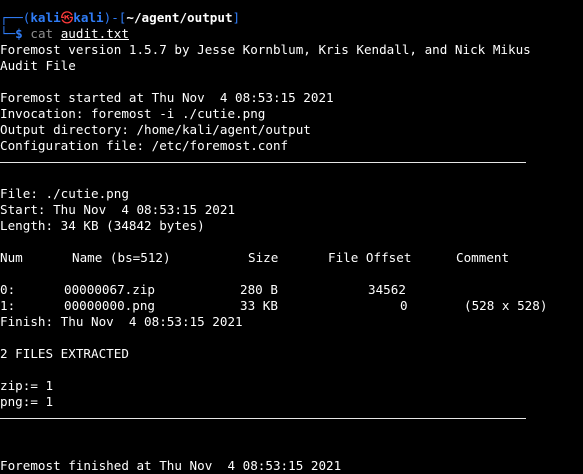 The height and width of the screenshot is (474, 583). I want to click on row-name: 00000000.png, so click(109, 305).